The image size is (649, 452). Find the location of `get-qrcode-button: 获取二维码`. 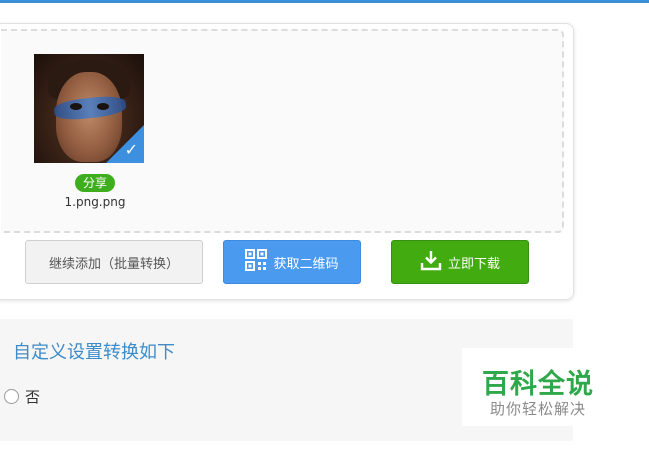

get-qrcode-button: 获取二维码 is located at coordinates (292, 262).